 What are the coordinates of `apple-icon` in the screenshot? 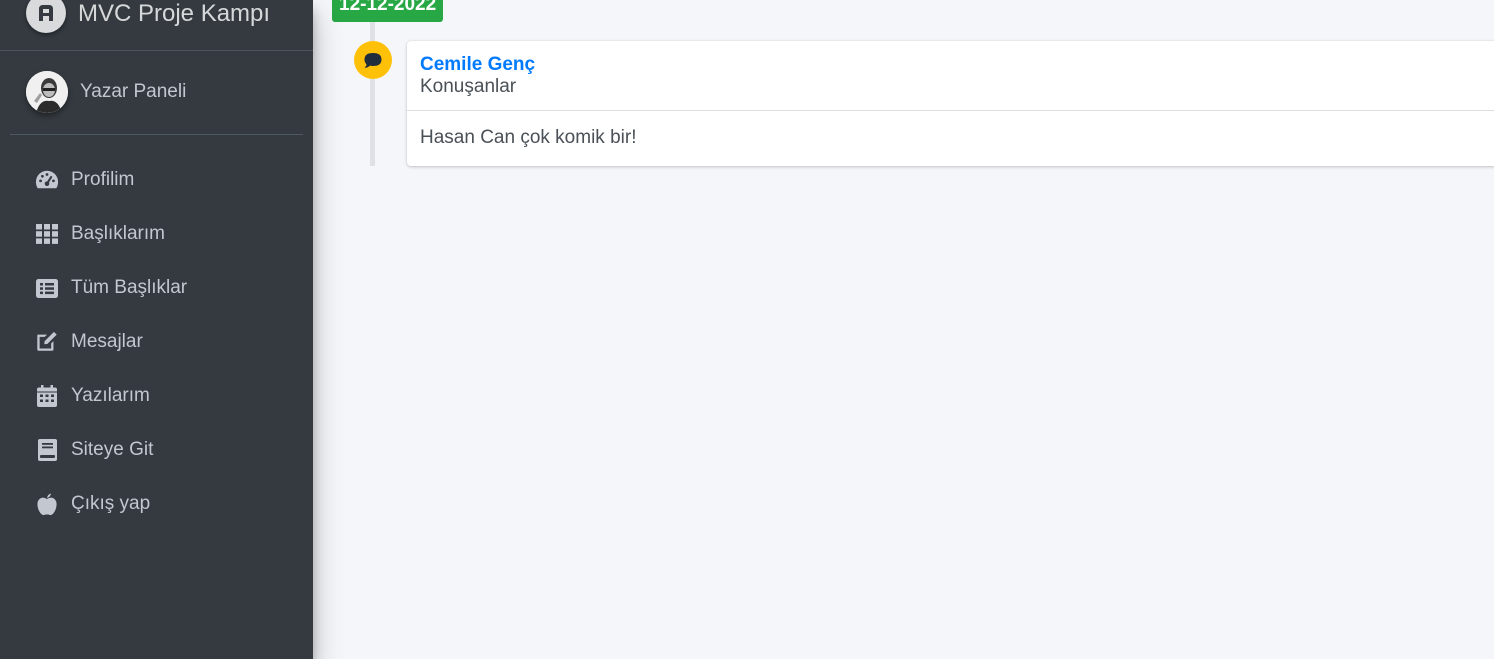 It's located at (47, 504).